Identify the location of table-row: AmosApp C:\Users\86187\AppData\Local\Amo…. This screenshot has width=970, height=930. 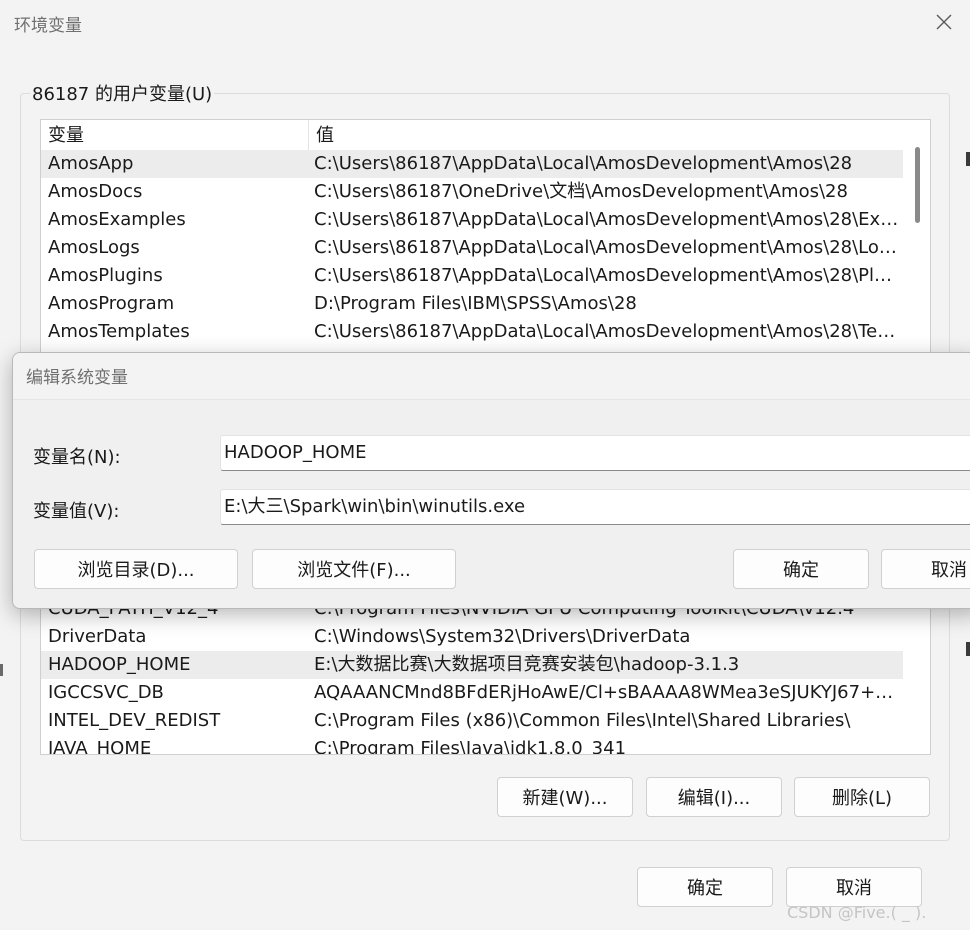
(472, 164).